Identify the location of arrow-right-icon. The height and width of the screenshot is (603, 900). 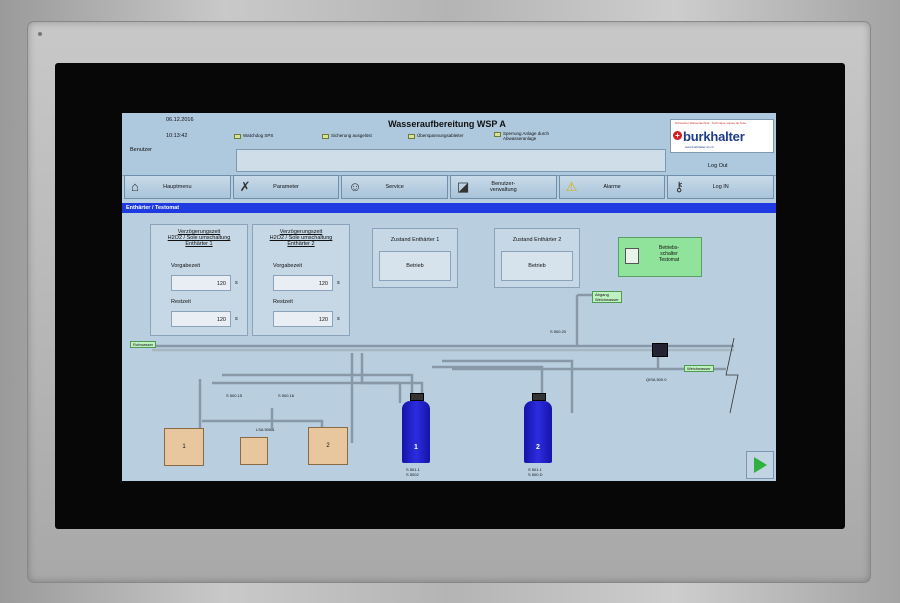
(760, 465).